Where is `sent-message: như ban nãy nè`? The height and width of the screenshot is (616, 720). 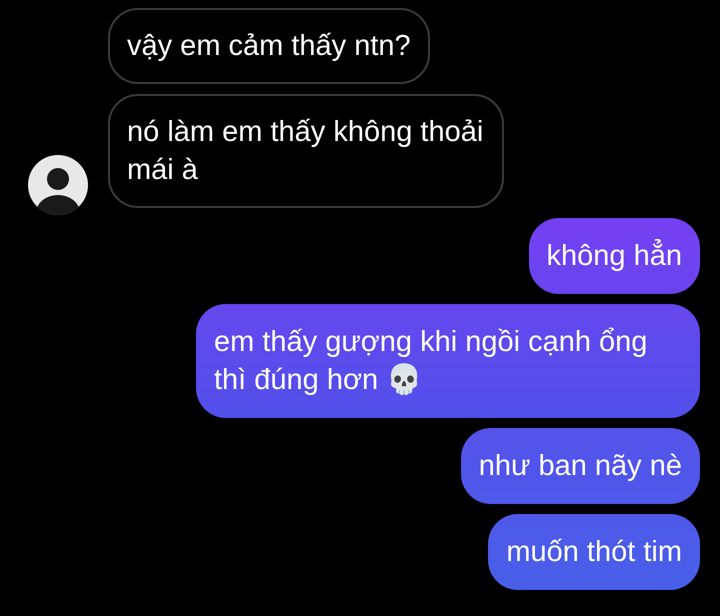 sent-message: như ban nãy nè is located at coordinates (580, 466).